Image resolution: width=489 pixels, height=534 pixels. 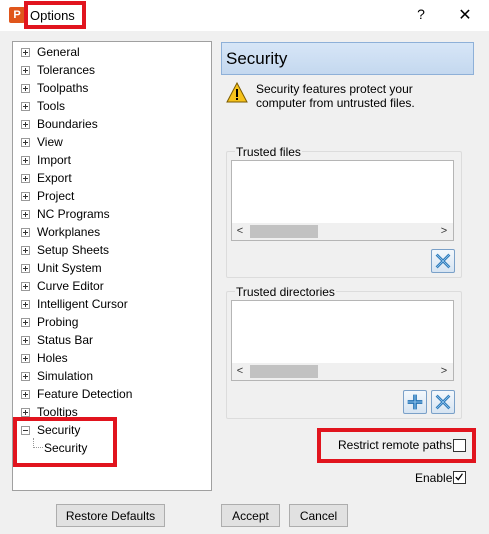 I want to click on trusted-files-label: Trusted files, so click(x=268, y=152).